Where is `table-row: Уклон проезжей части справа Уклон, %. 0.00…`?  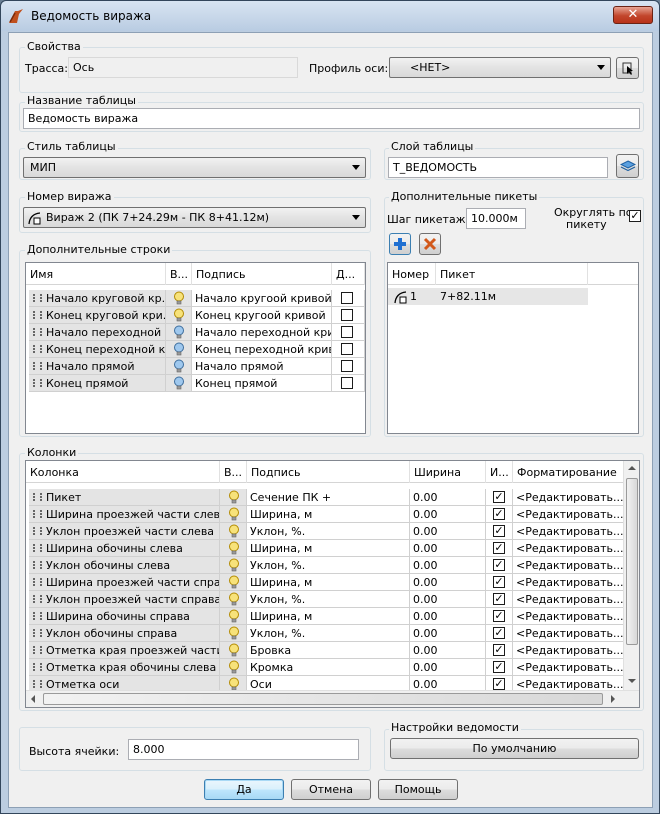 table-row: Уклон проезжей части справа Уклон, %. 0.00… is located at coordinates (325, 599).